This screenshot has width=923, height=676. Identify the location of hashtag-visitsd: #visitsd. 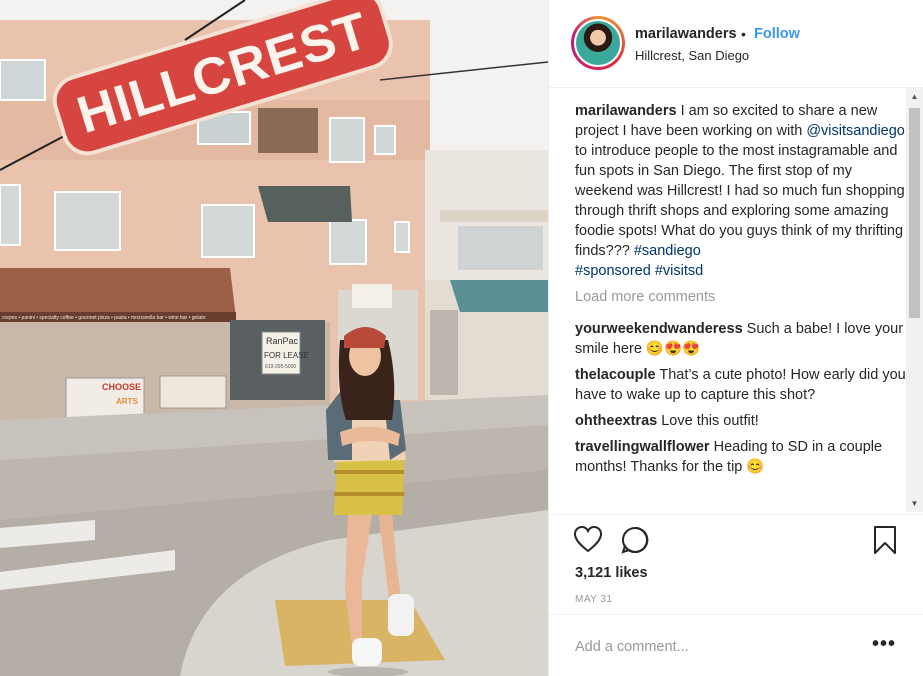
(679, 271).